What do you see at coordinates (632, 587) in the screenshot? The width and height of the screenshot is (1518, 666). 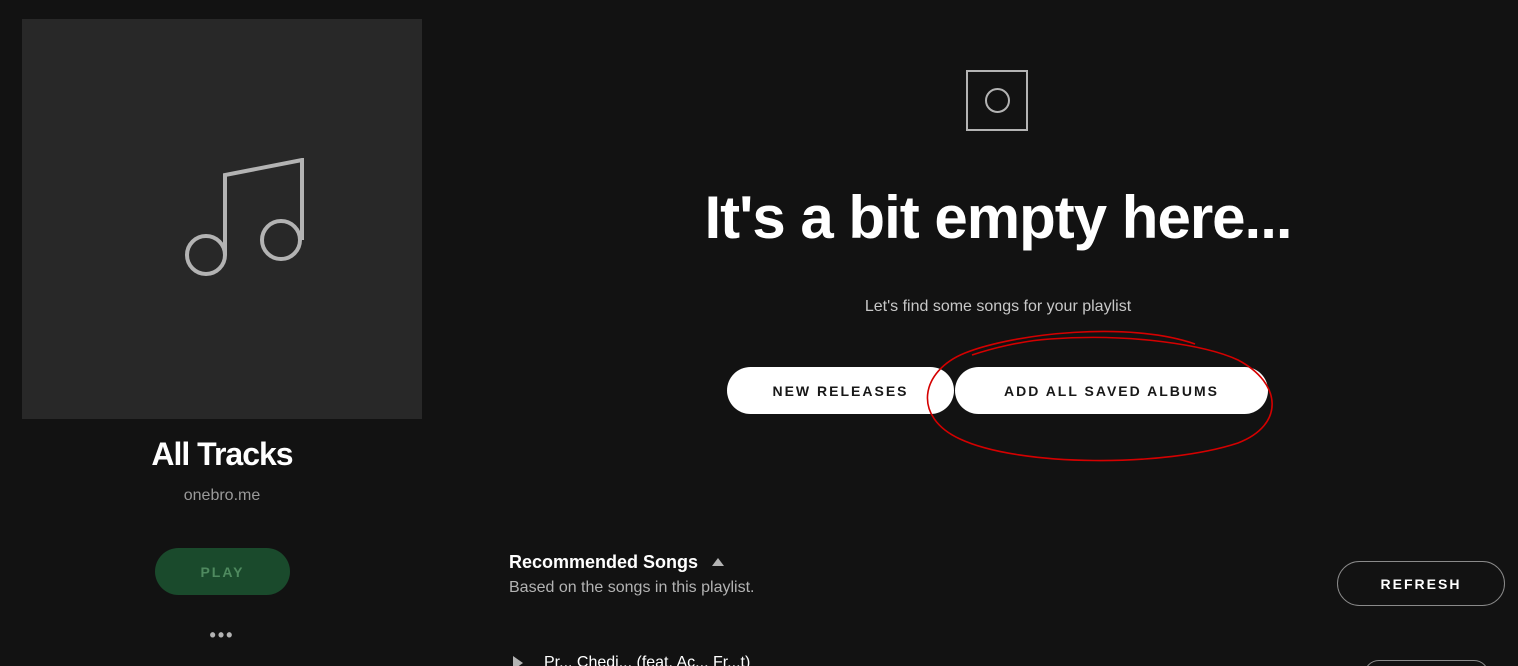 I see `recommended-songs-subtitle: Based on the songs in this playlist.` at bounding box center [632, 587].